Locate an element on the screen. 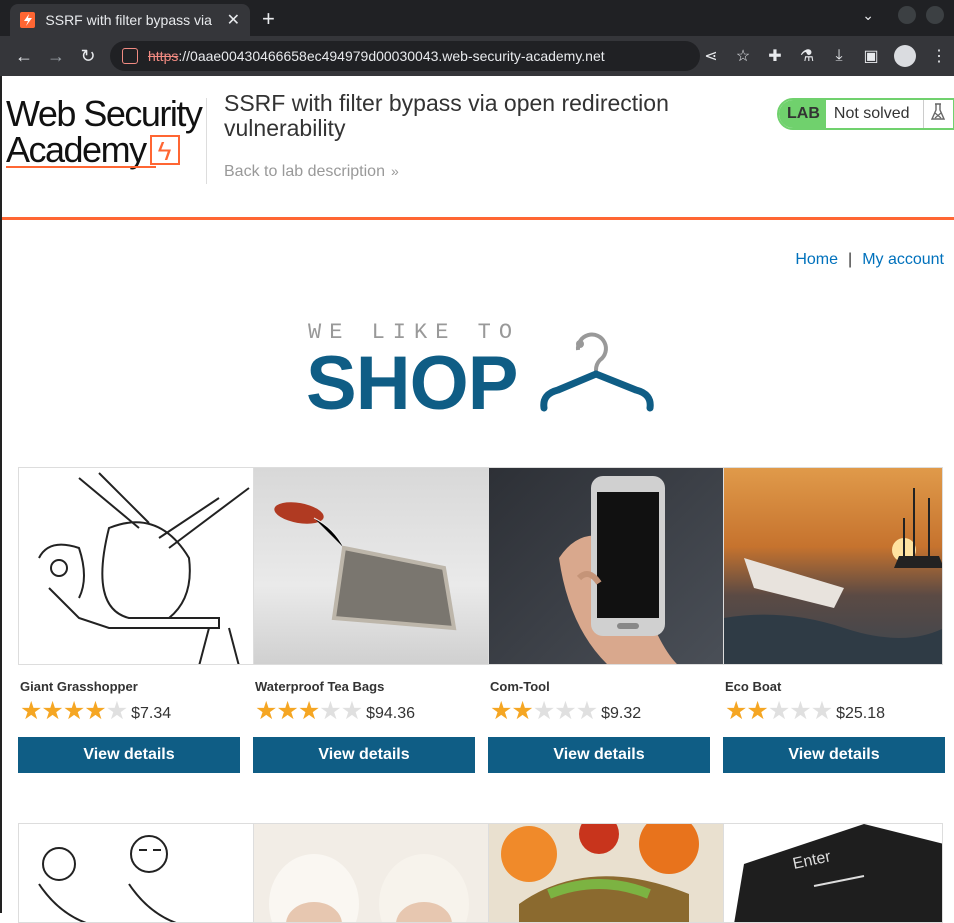 The height and width of the screenshot is (923, 954). product-image-com-tool is located at coordinates (606, 566).